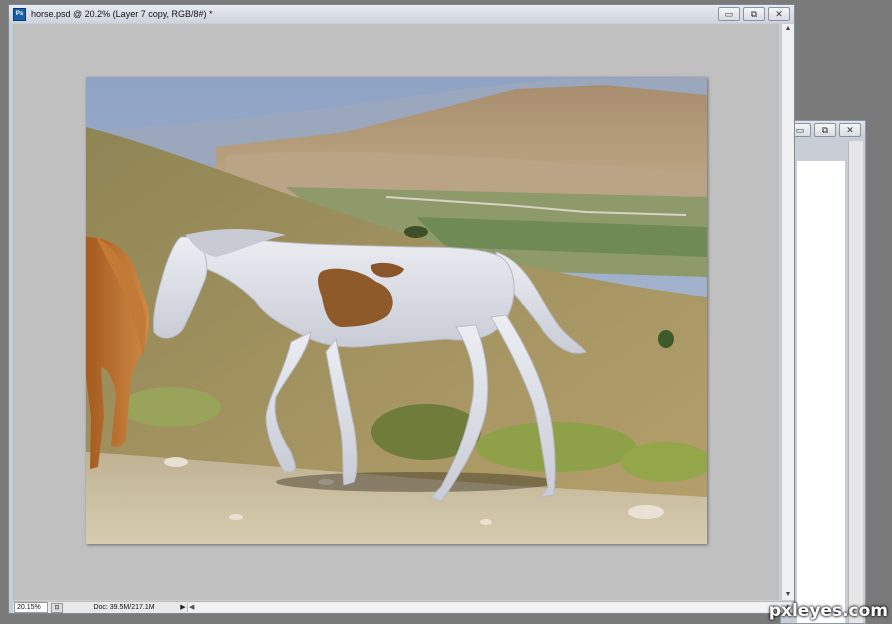 The height and width of the screenshot is (624, 892). What do you see at coordinates (490, 607) in the screenshot?
I see `horizontal-scrollbar: ◀ ▶` at bounding box center [490, 607].